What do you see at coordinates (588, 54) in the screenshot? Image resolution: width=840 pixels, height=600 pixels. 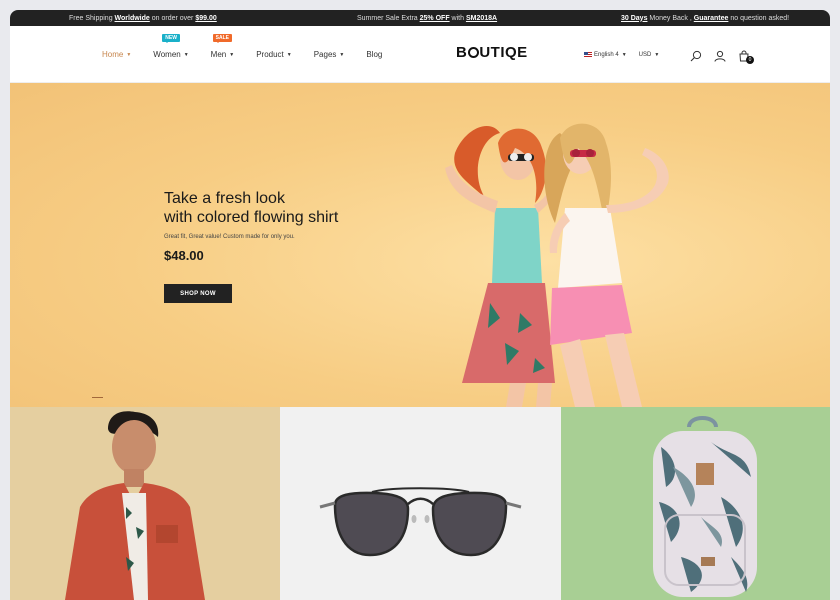 I see `us-flag-icon` at bounding box center [588, 54].